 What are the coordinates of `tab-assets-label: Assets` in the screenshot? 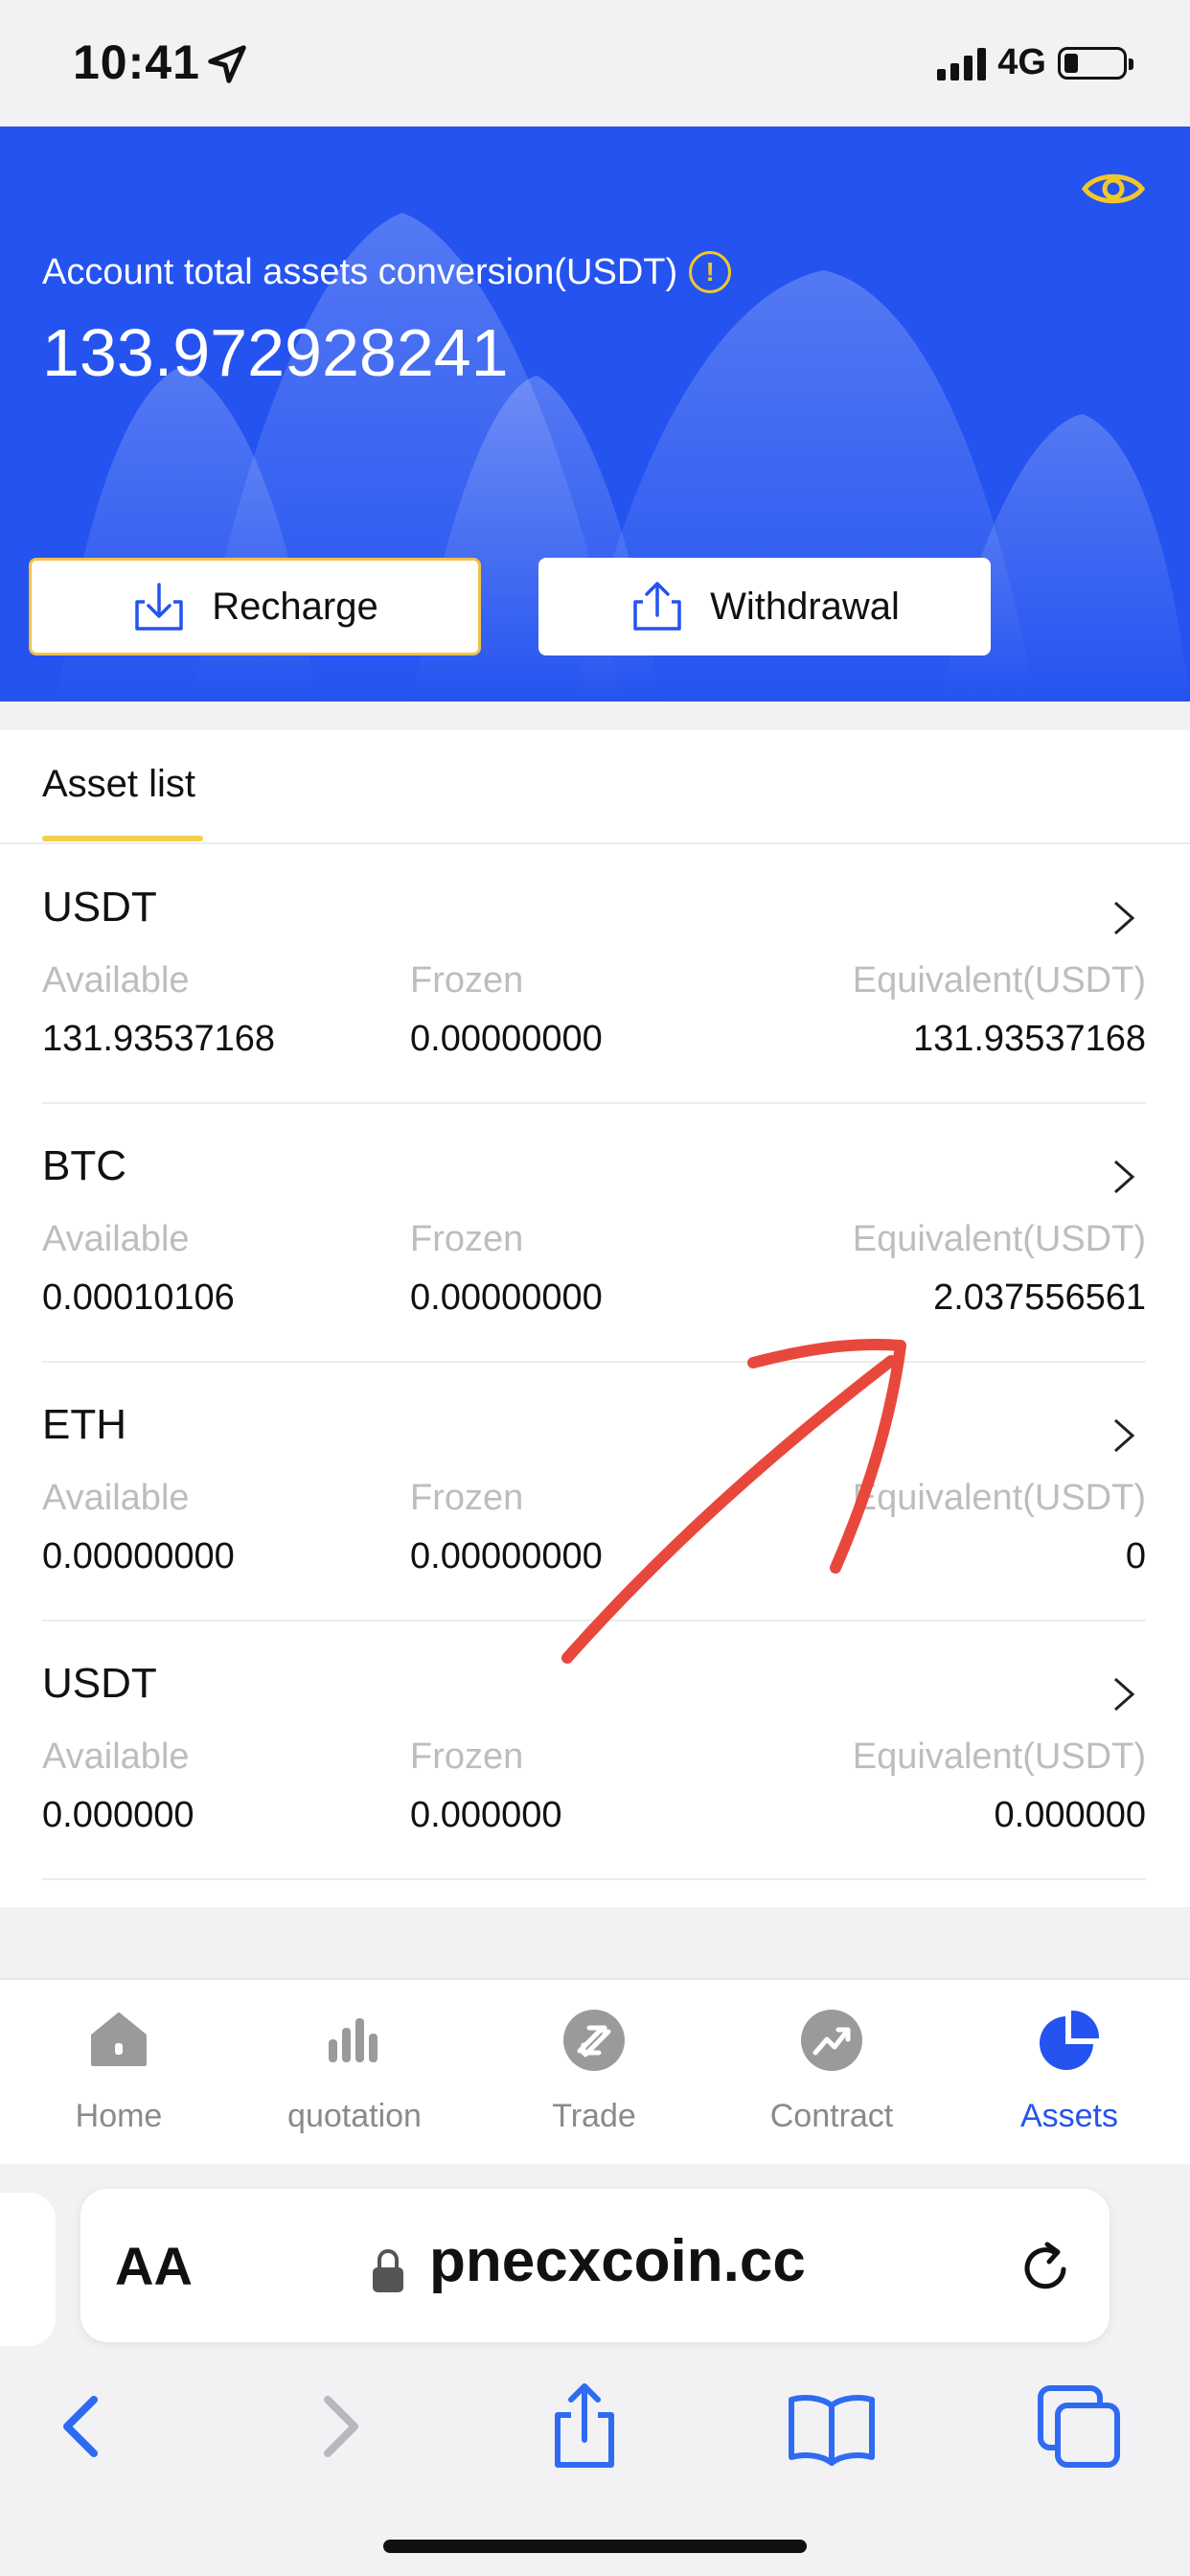 It's located at (1069, 2116).